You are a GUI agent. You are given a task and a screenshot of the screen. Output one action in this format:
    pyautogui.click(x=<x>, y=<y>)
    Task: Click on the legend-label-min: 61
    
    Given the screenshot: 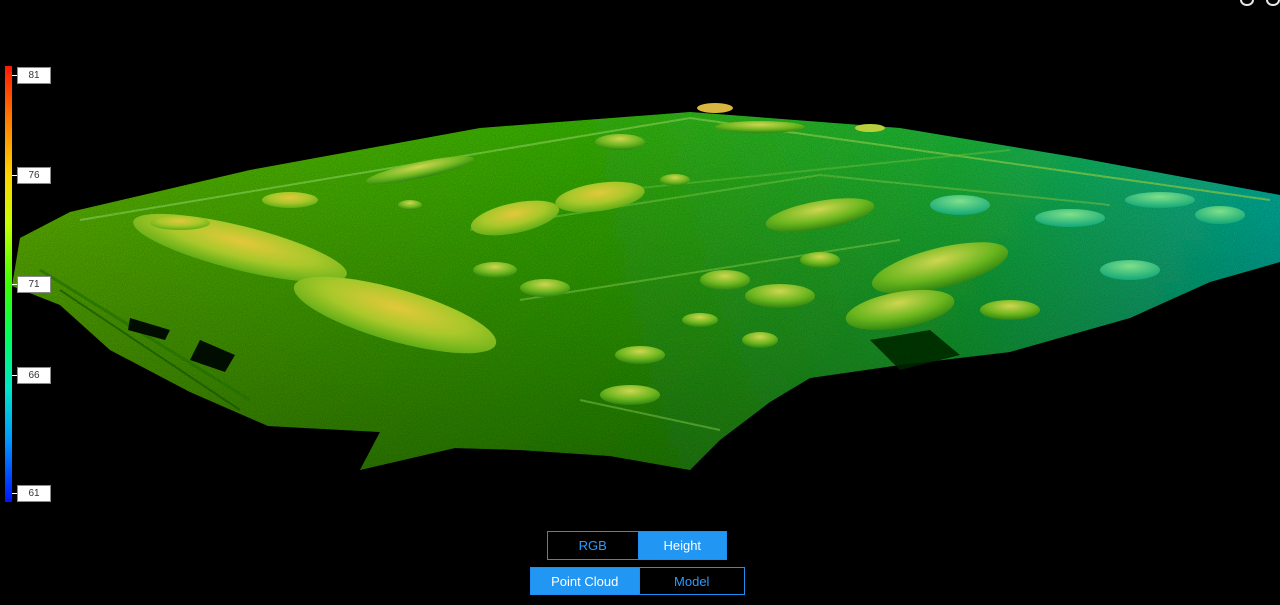 What is the action you would take?
    pyautogui.click(x=34, y=493)
    